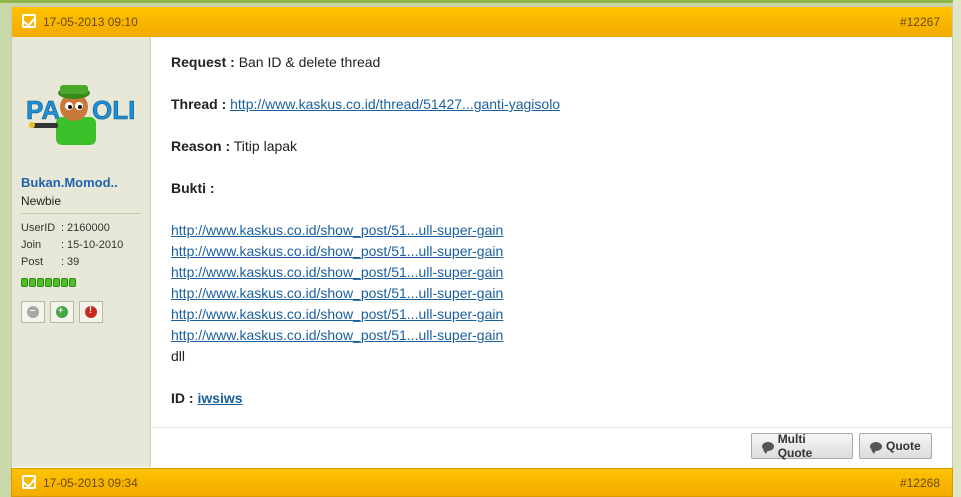 The image size is (961, 497). Describe the element at coordinates (65, 228) in the screenshot. I see `author-info-userid: UserID:2160000` at that location.